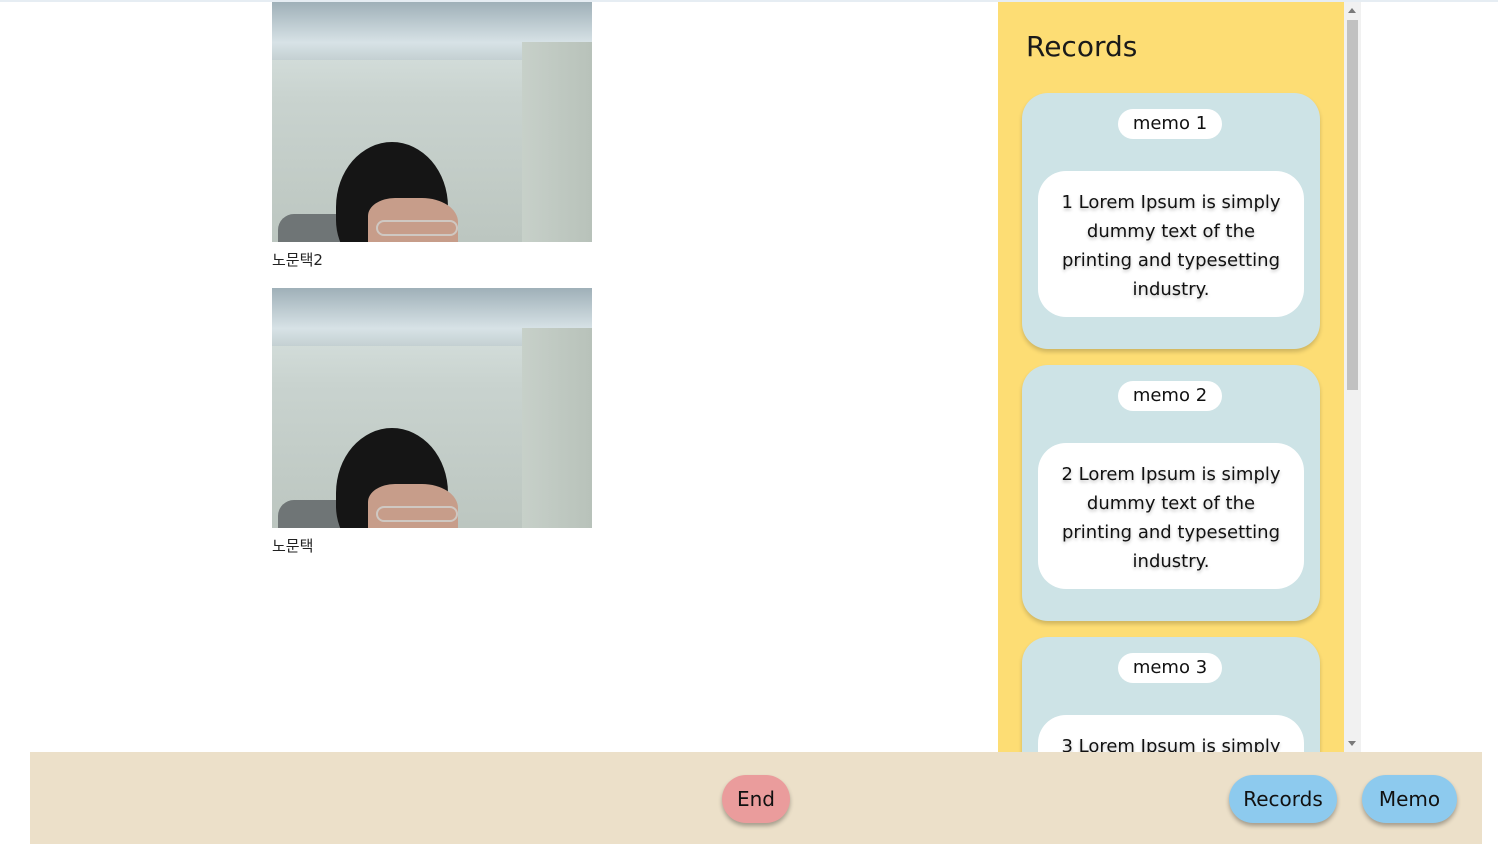 The image size is (1498, 852). I want to click on video-tile-2: 노문택, so click(432, 422).